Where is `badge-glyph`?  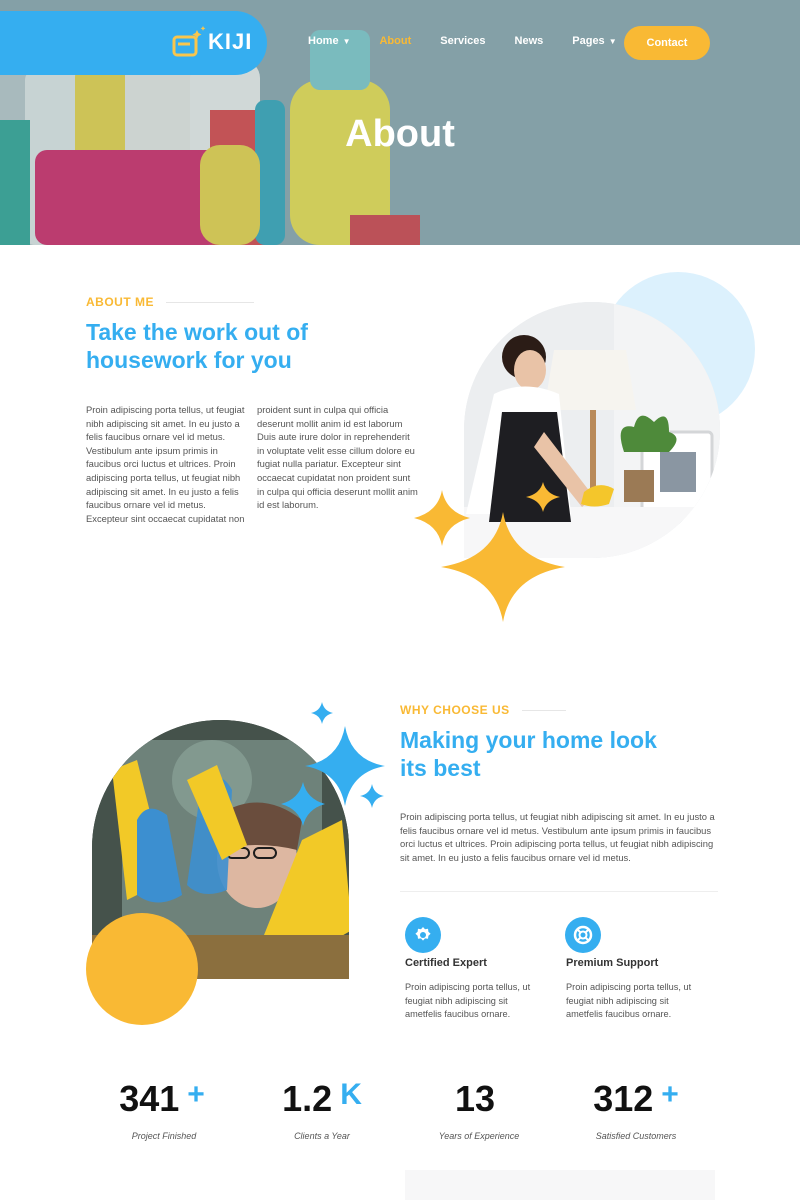 badge-glyph is located at coordinates (423, 934).